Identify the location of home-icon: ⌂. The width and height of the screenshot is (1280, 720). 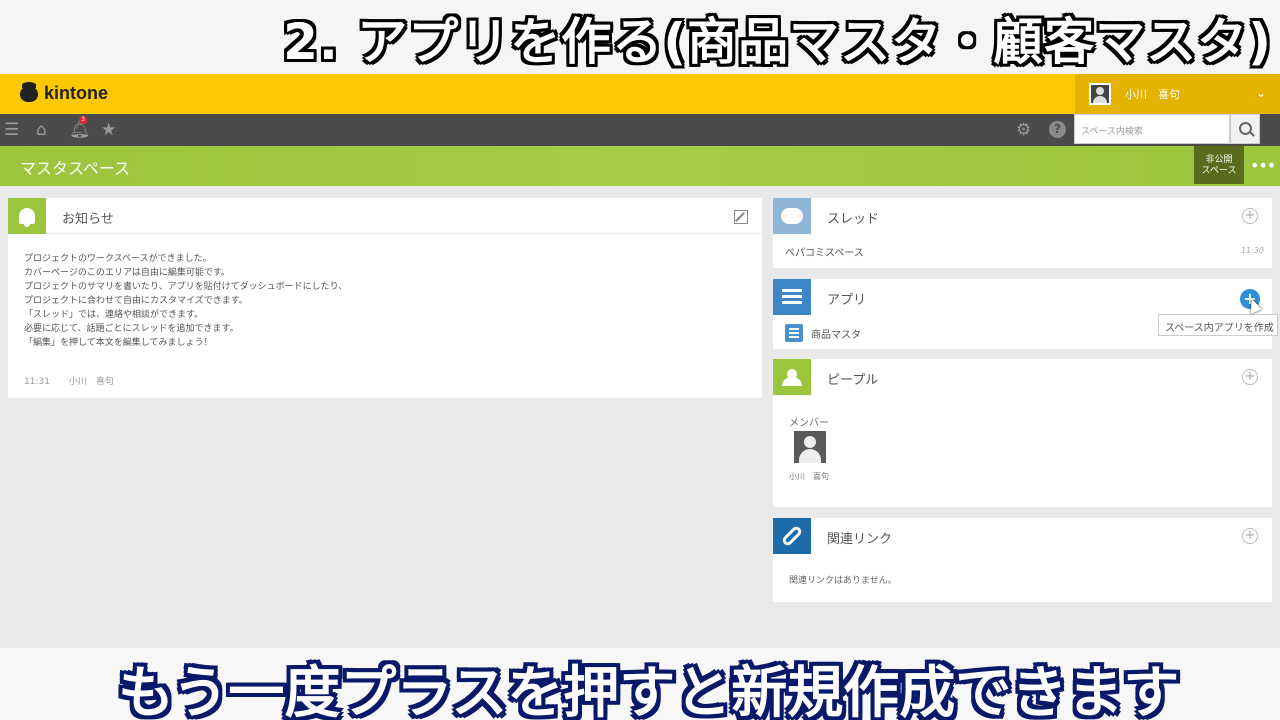
(41, 130).